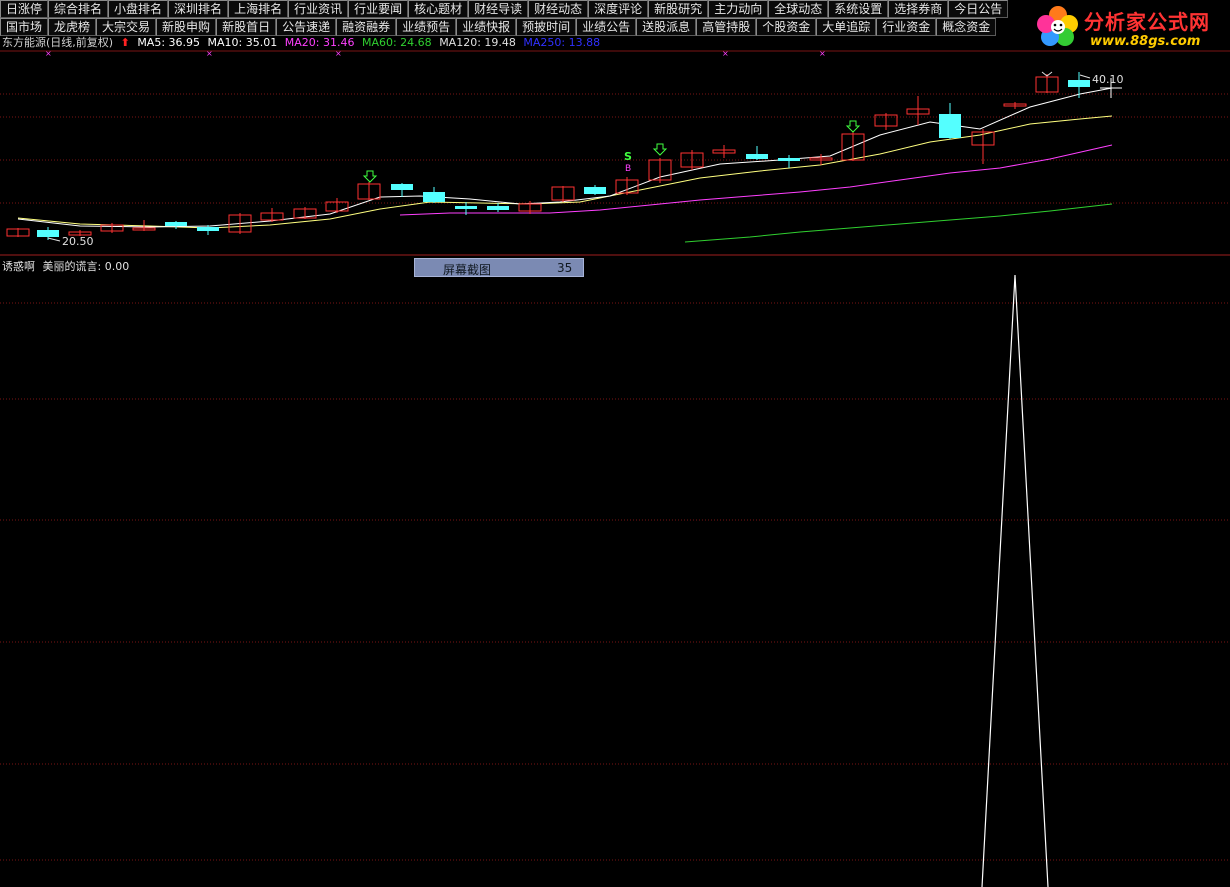 This screenshot has height=887, width=1230. What do you see at coordinates (898, 223) in the screenshot?
I see `ma60-line` at bounding box center [898, 223].